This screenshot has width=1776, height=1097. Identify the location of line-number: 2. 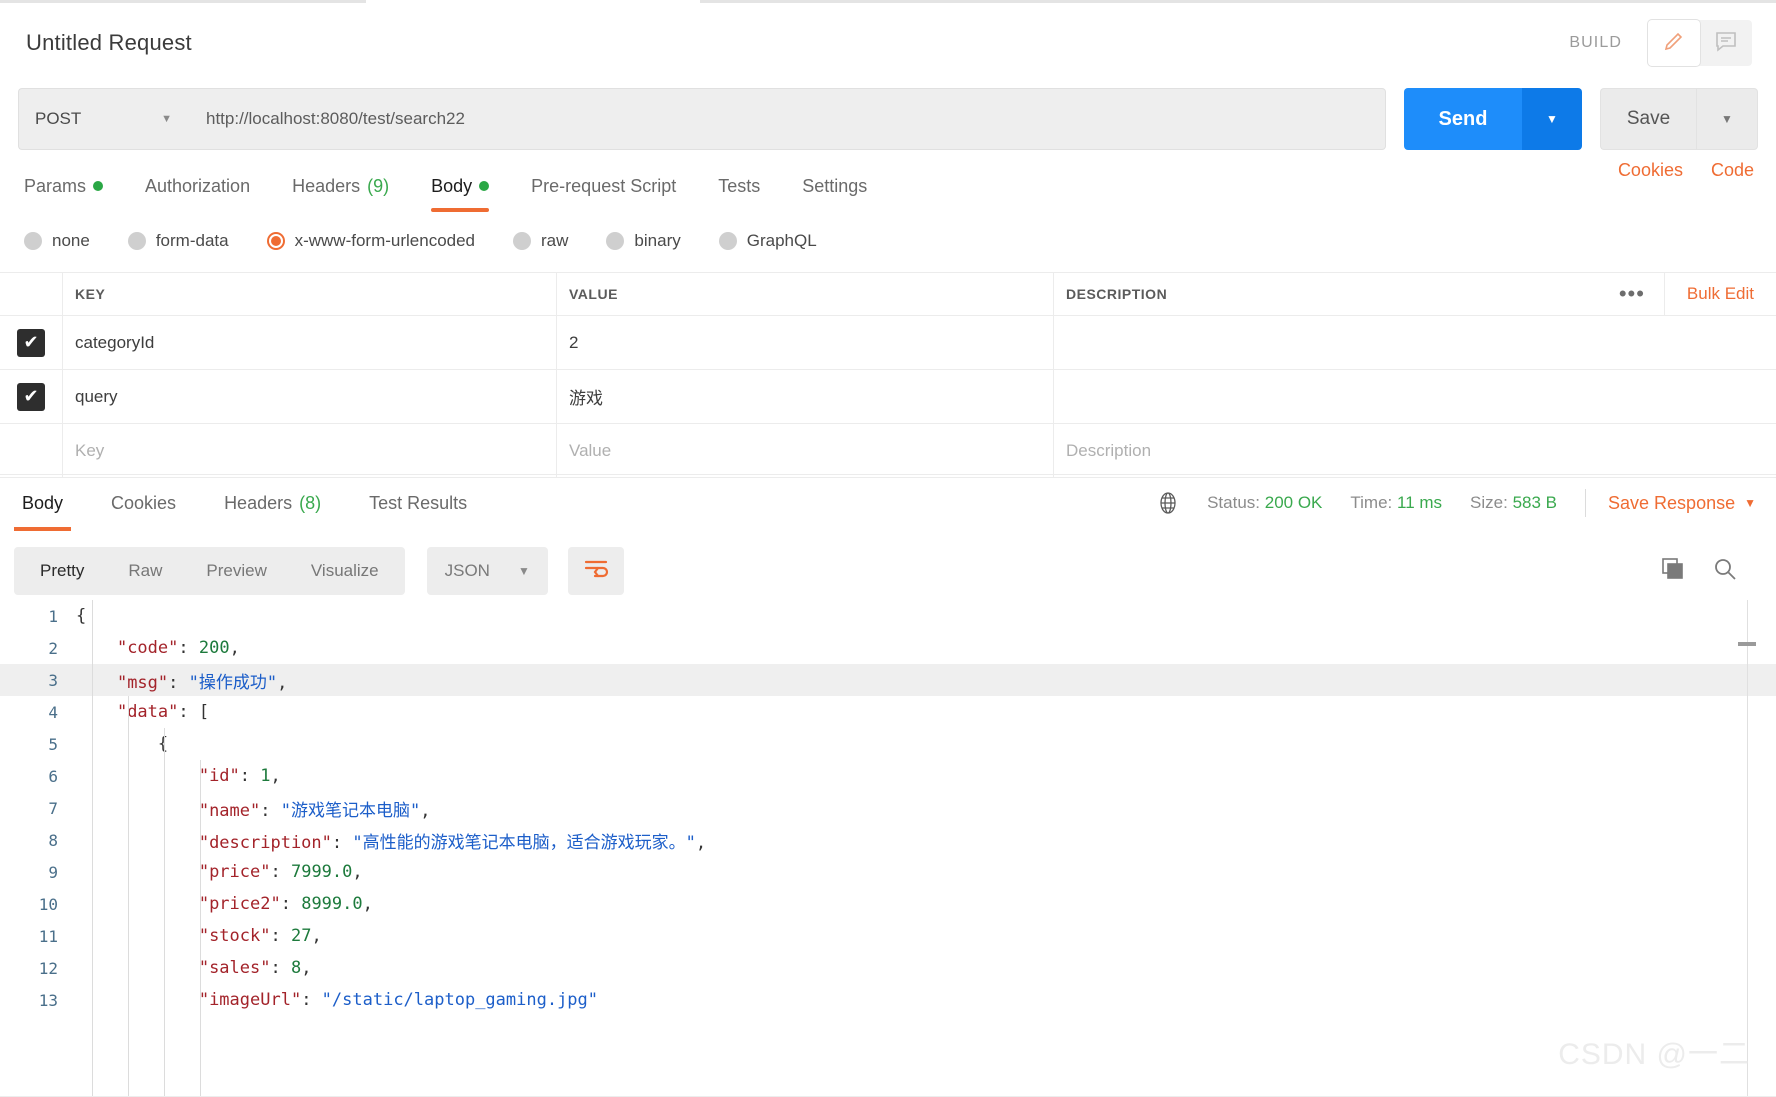
(53, 648).